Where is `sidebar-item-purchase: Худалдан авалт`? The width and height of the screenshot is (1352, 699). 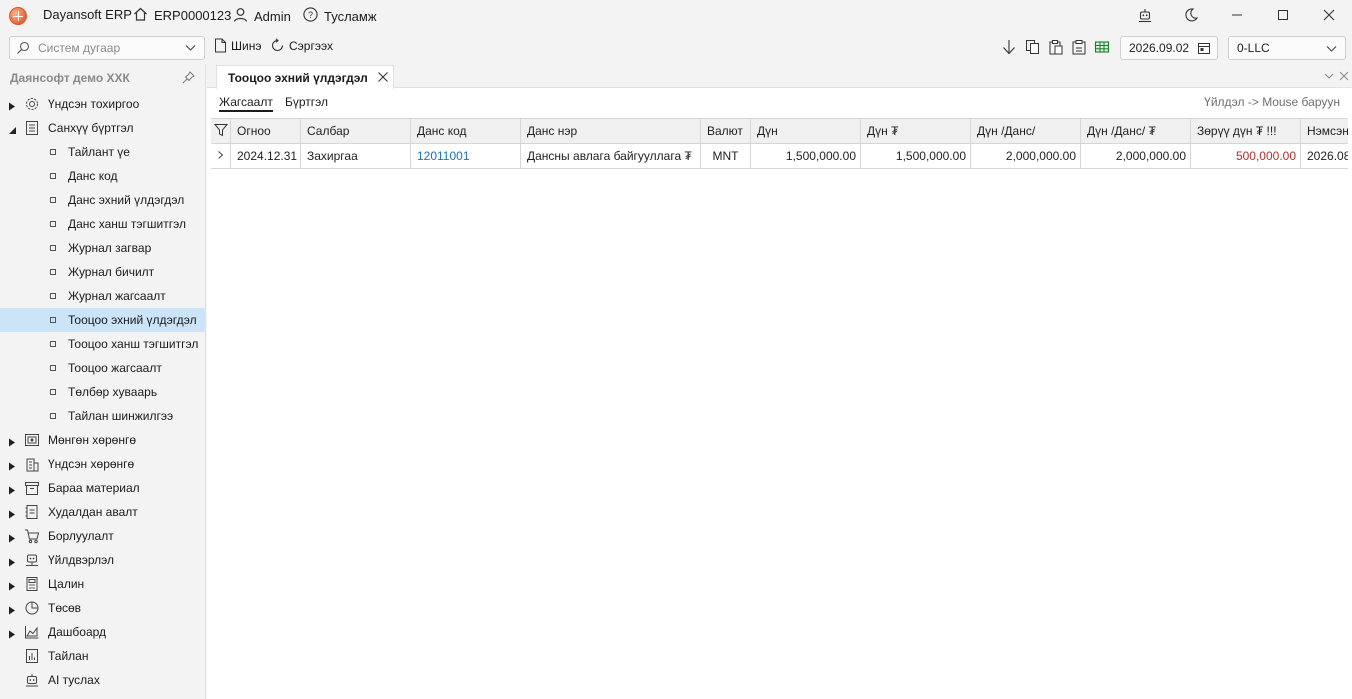
sidebar-item-purchase: Худалдан авалт is located at coordinates (102, 512).